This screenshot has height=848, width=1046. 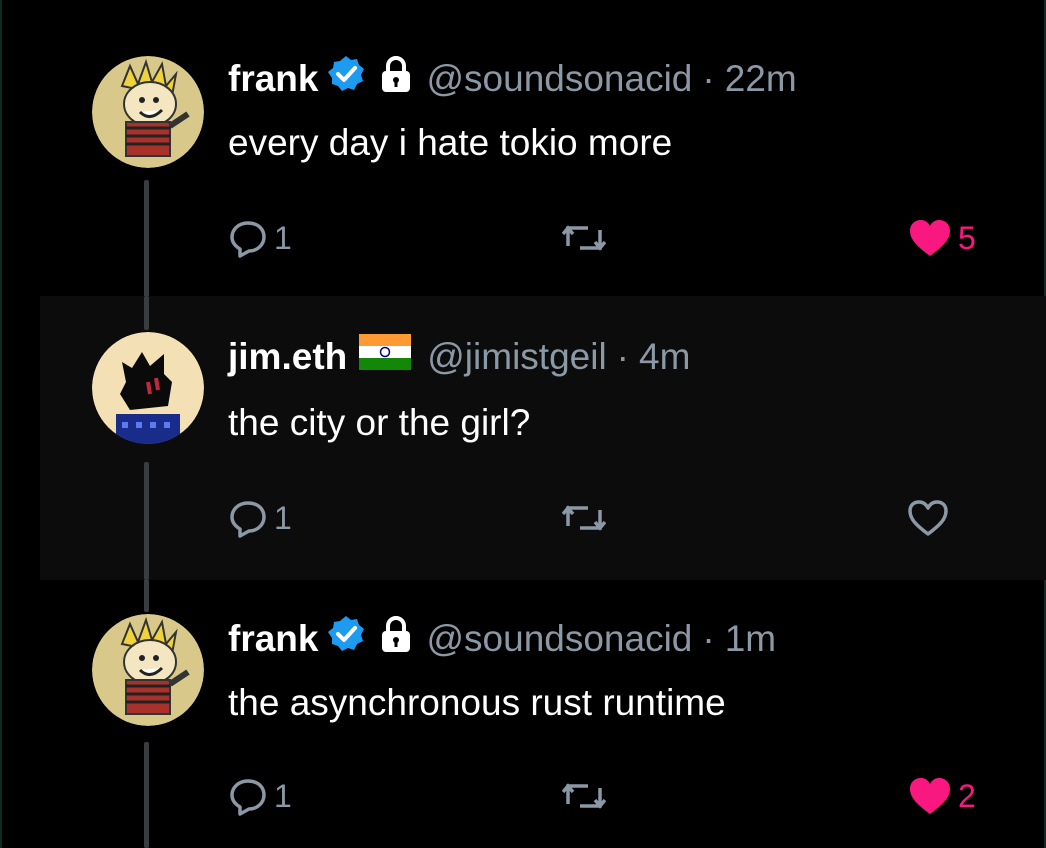 I want to click on timestamp: 1m, so click(x=750, y=639).